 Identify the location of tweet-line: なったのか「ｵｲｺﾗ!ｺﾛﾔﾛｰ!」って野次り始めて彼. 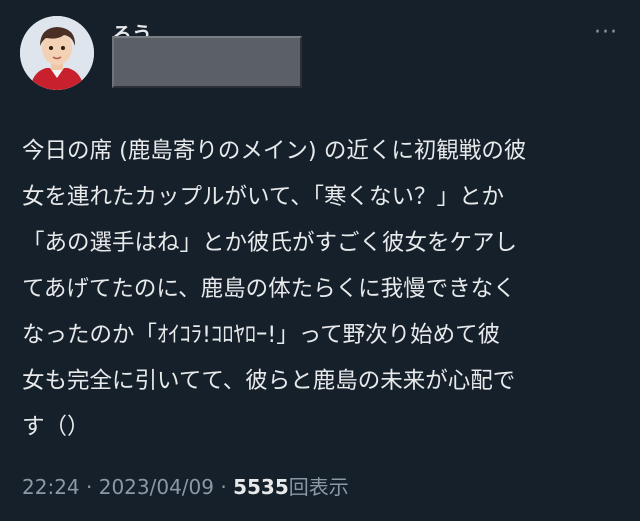
(261, 335).